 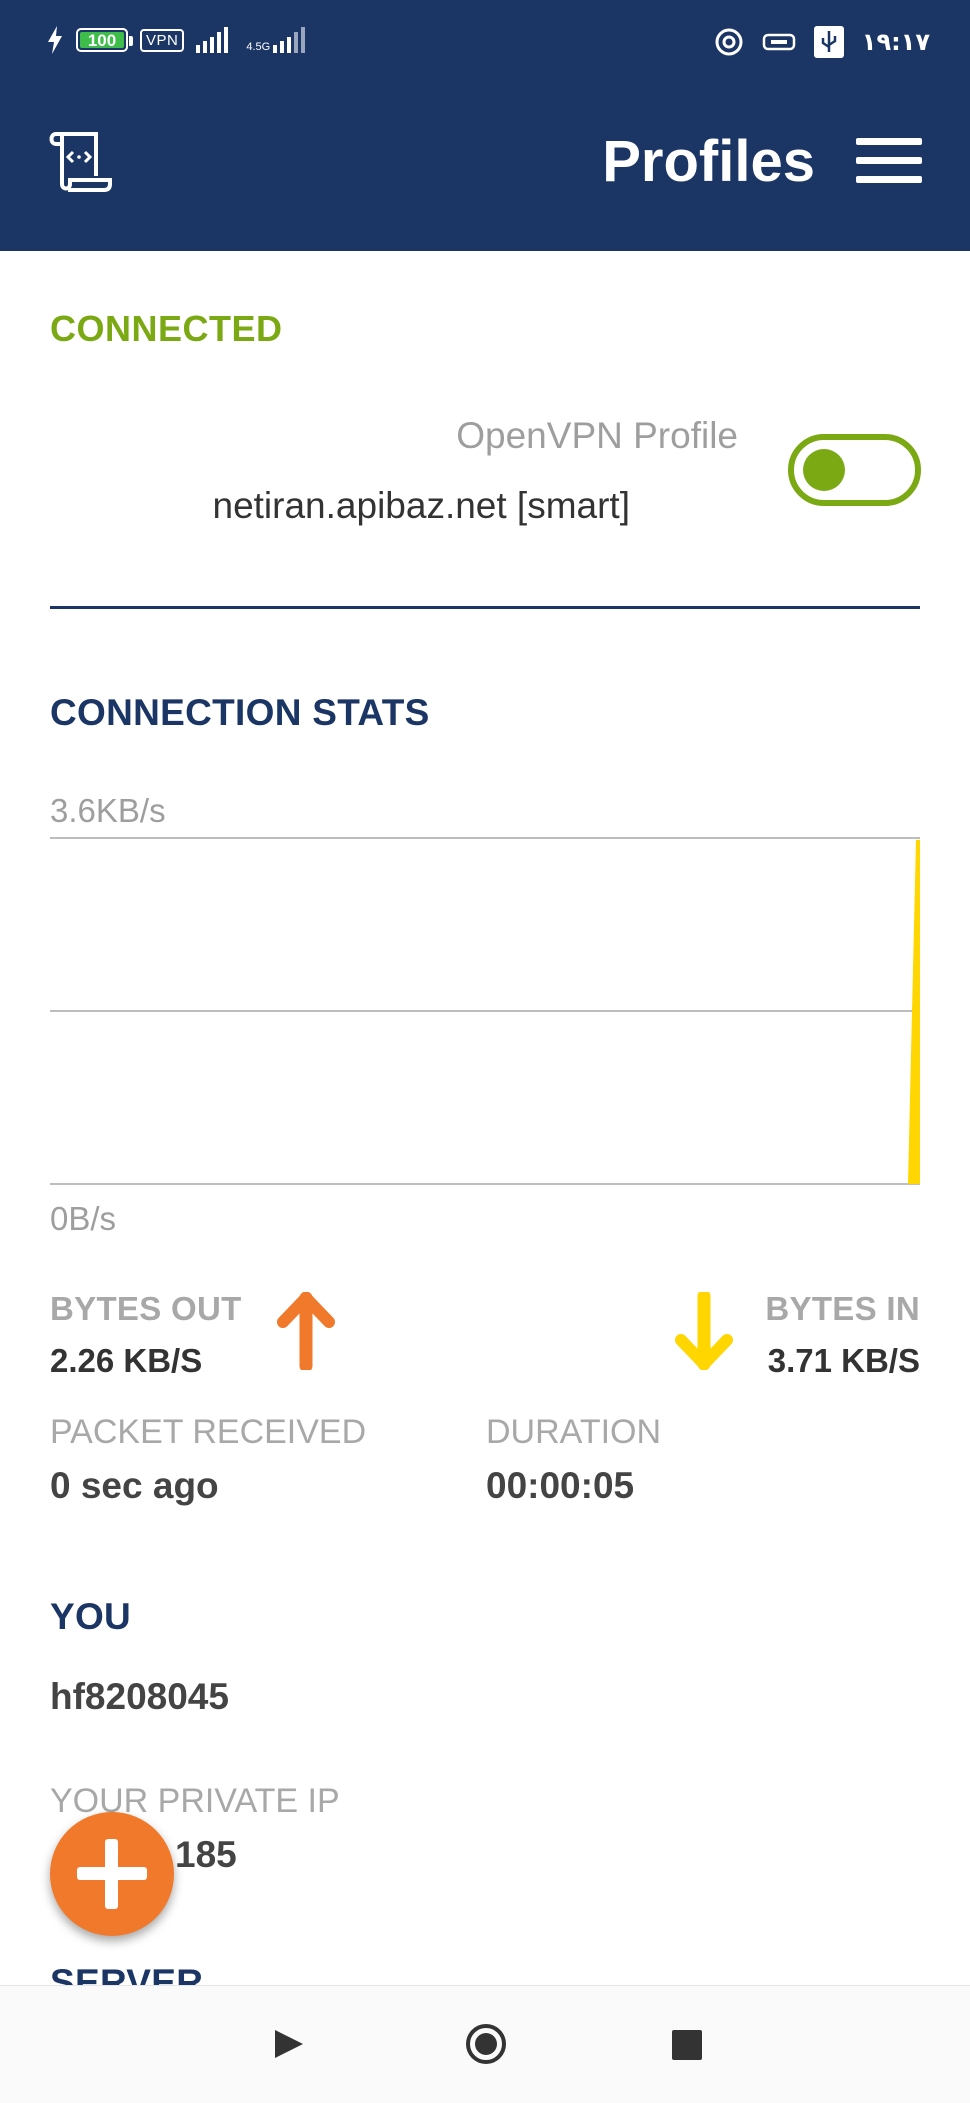 I want to click on bytes-out-value: 2.26 KB/S, so click(x=126, y=1360).